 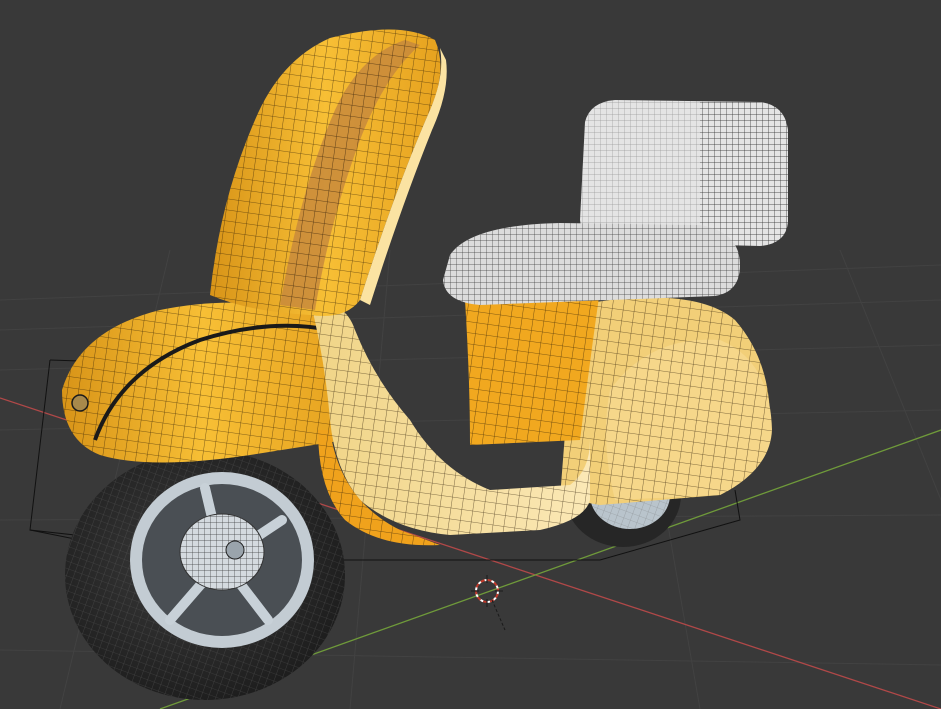 What do you see at coordinates (591, 264) in the screenshot?
I see `seat` at bounding box center [591, 264].